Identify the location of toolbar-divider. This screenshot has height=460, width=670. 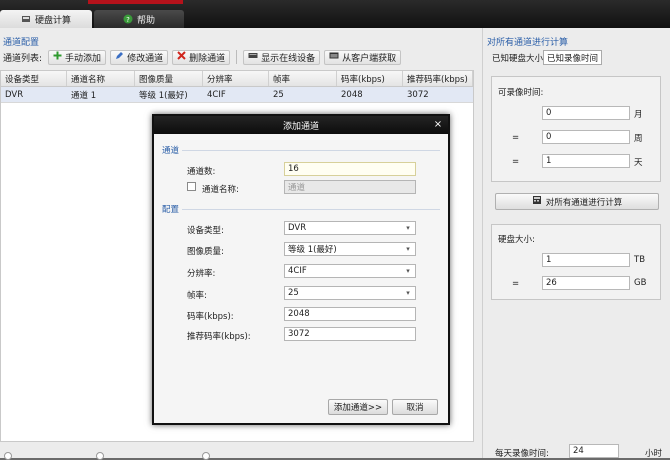
(237, 57).